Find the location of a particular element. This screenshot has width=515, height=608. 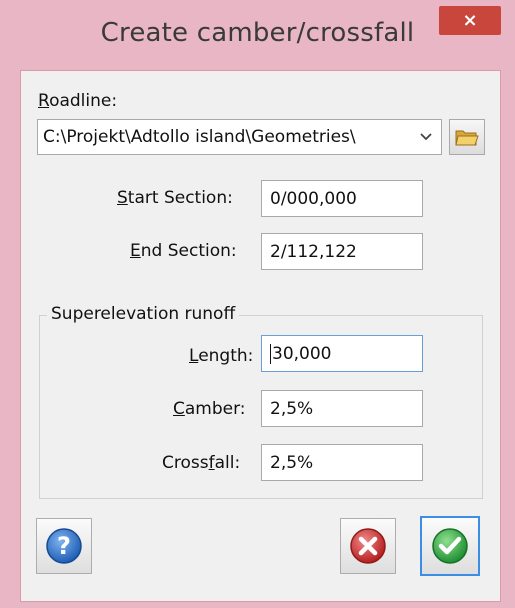

start-section-field: 0/000,000 is located at coordinates (342, 198).